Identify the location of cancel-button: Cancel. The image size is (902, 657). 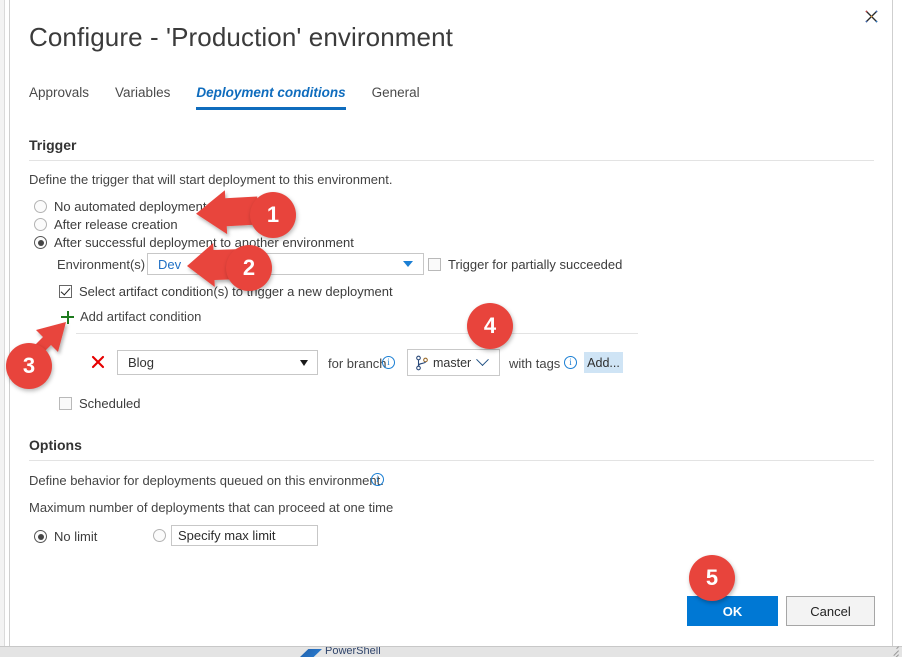
(830, 611).